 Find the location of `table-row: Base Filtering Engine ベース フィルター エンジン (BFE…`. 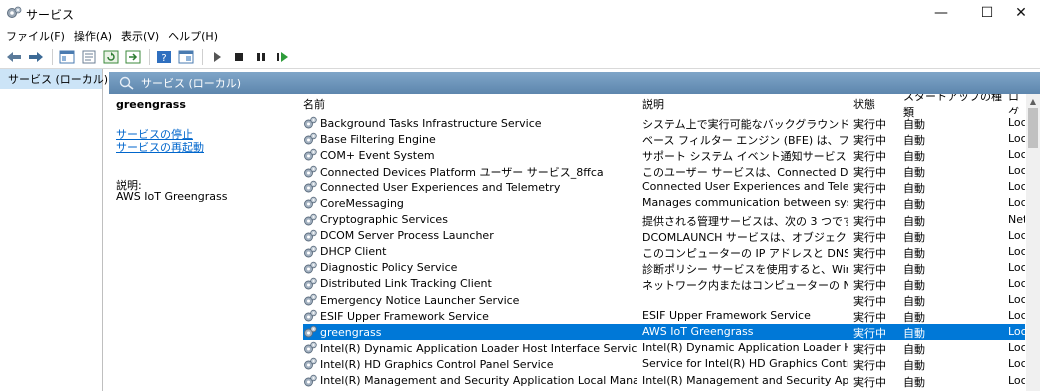

table-row: Base Filtering Engine ベース フィルター エンジン (BFE… is located at coordinates (664, 139).